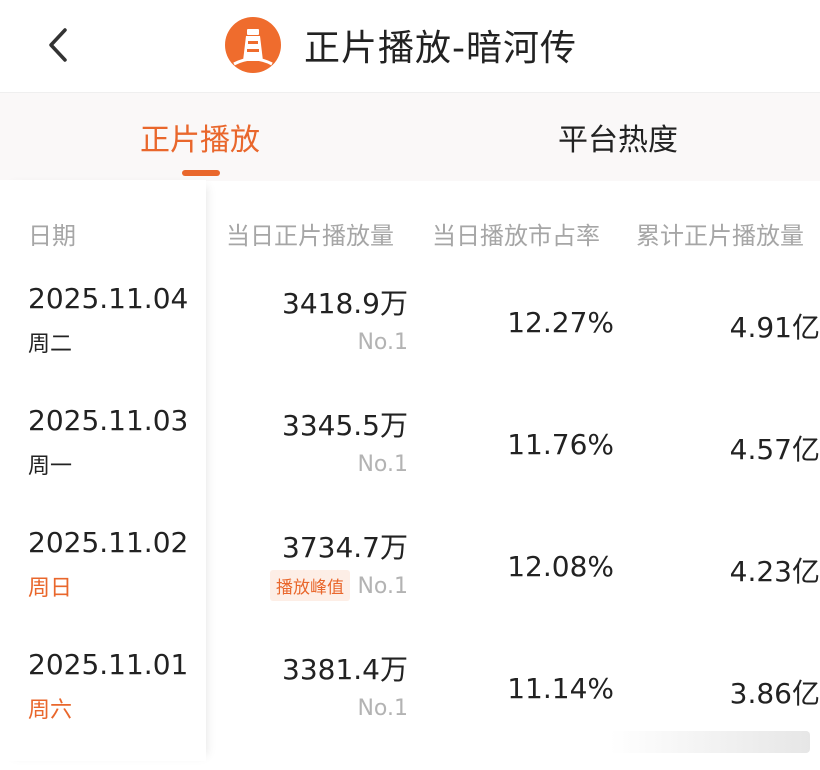  I want to click on row-weekday: 周日, so click(50, 588).